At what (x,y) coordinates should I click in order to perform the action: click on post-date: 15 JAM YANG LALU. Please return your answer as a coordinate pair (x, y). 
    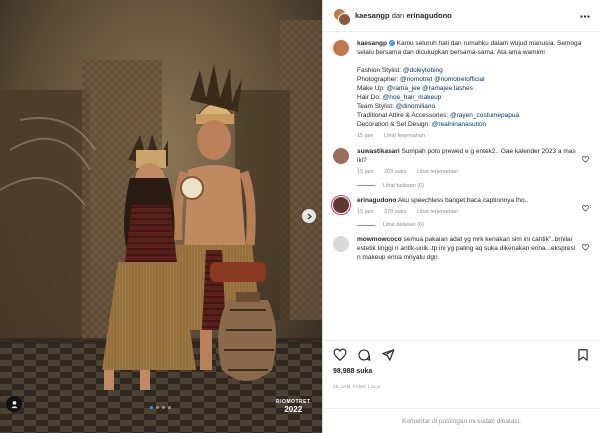
    Looking at the image, I should click on (357, 386).